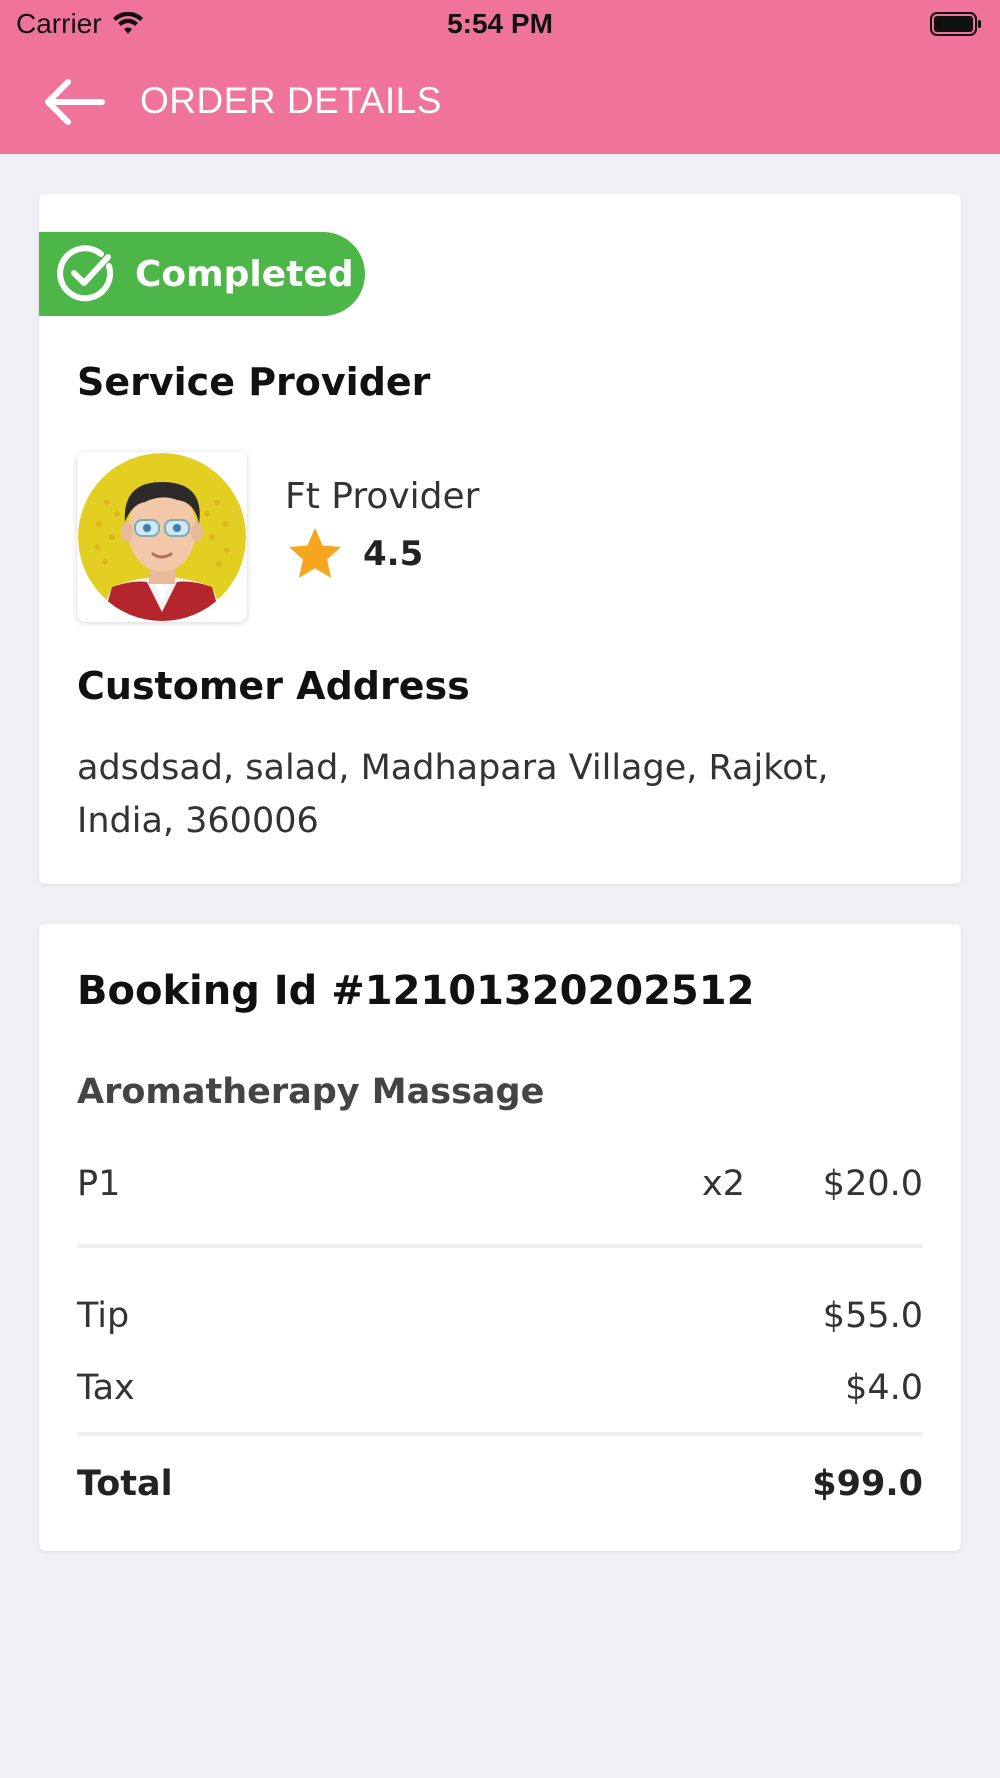  Describe the element at coordinates (99, 1184) in the screenshot. I see `item-name: P1` at that location.